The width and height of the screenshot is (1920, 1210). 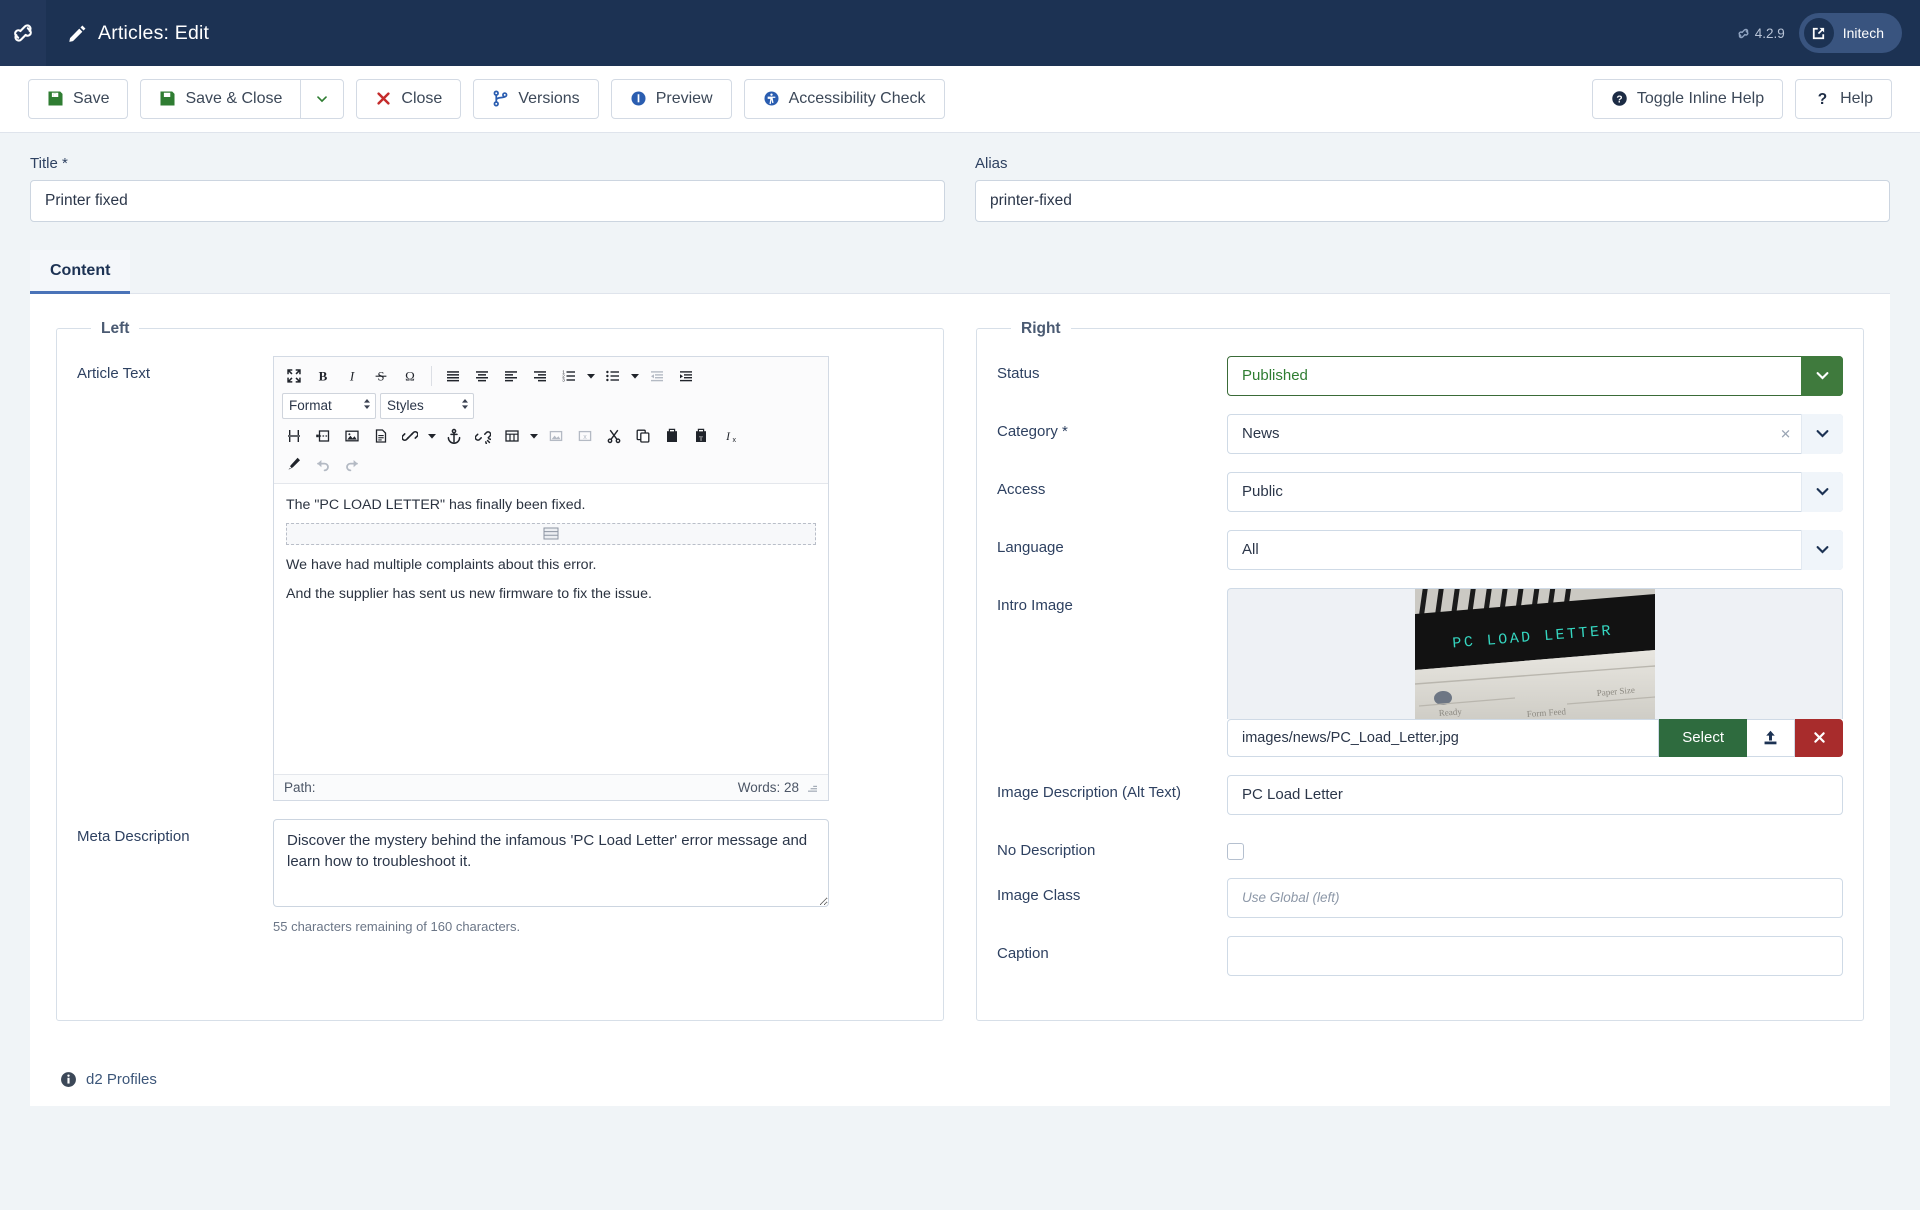 I want to click on meta-description-textarea, so click(x=551, y=862).